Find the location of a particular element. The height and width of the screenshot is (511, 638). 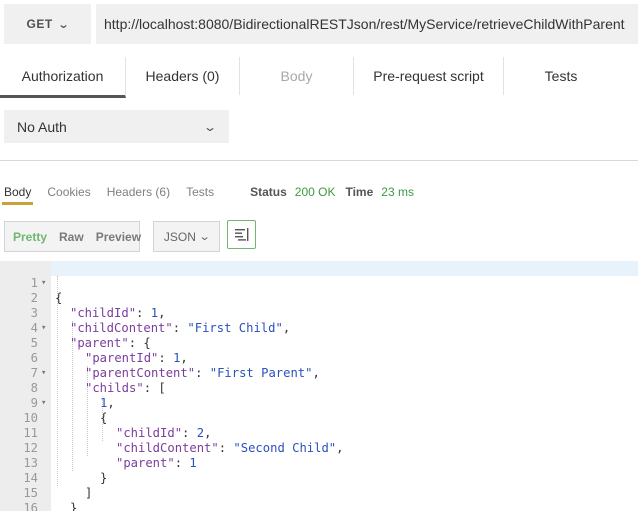

line-number: 16 is located at coordinates (30, 506).